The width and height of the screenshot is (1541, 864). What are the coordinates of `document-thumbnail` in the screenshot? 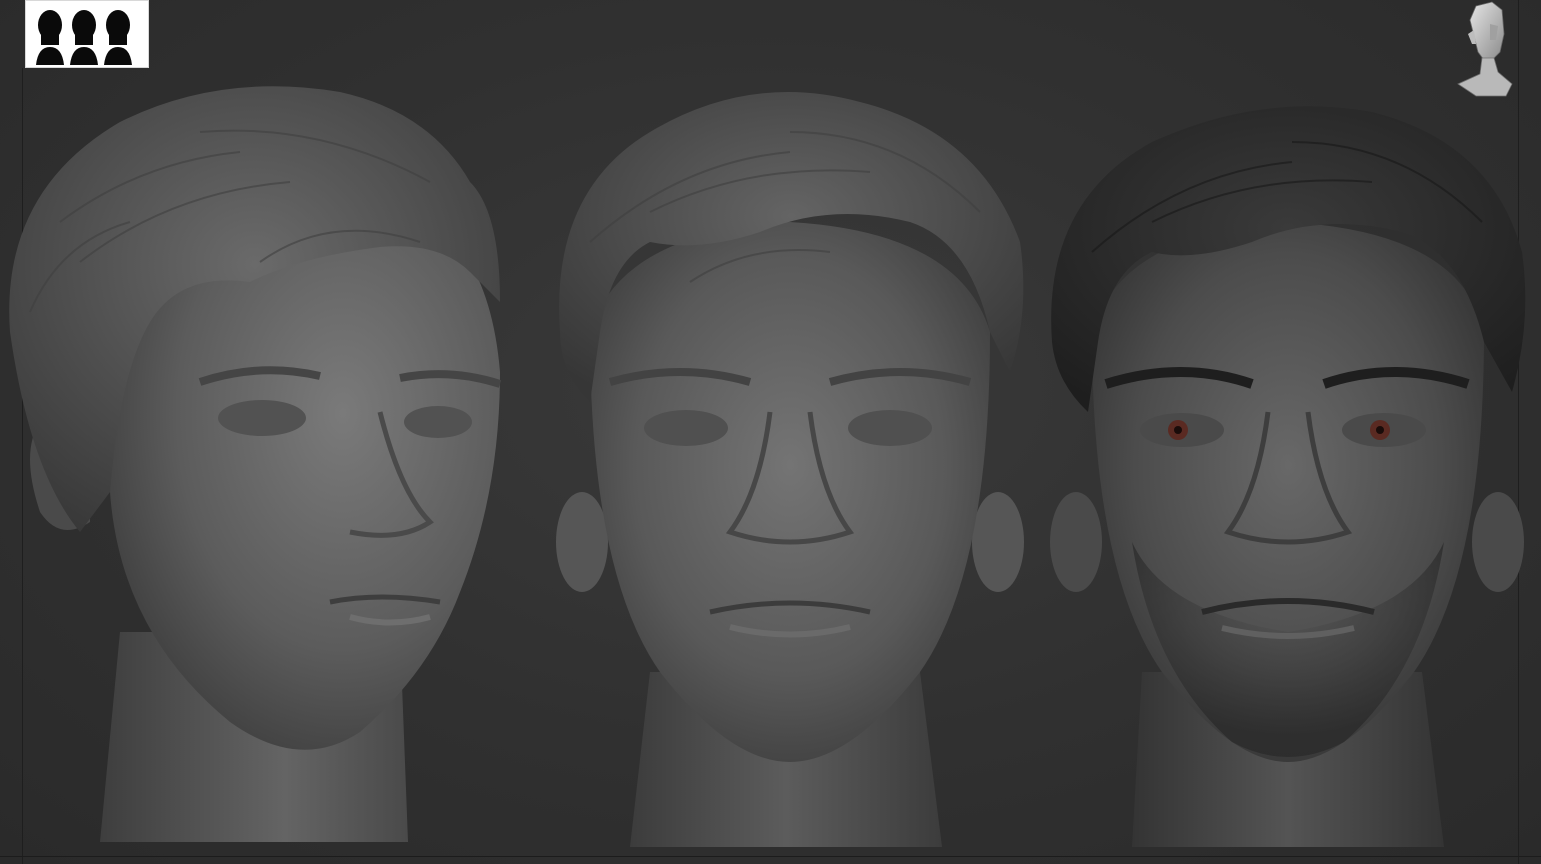 It's located at (87, 34).